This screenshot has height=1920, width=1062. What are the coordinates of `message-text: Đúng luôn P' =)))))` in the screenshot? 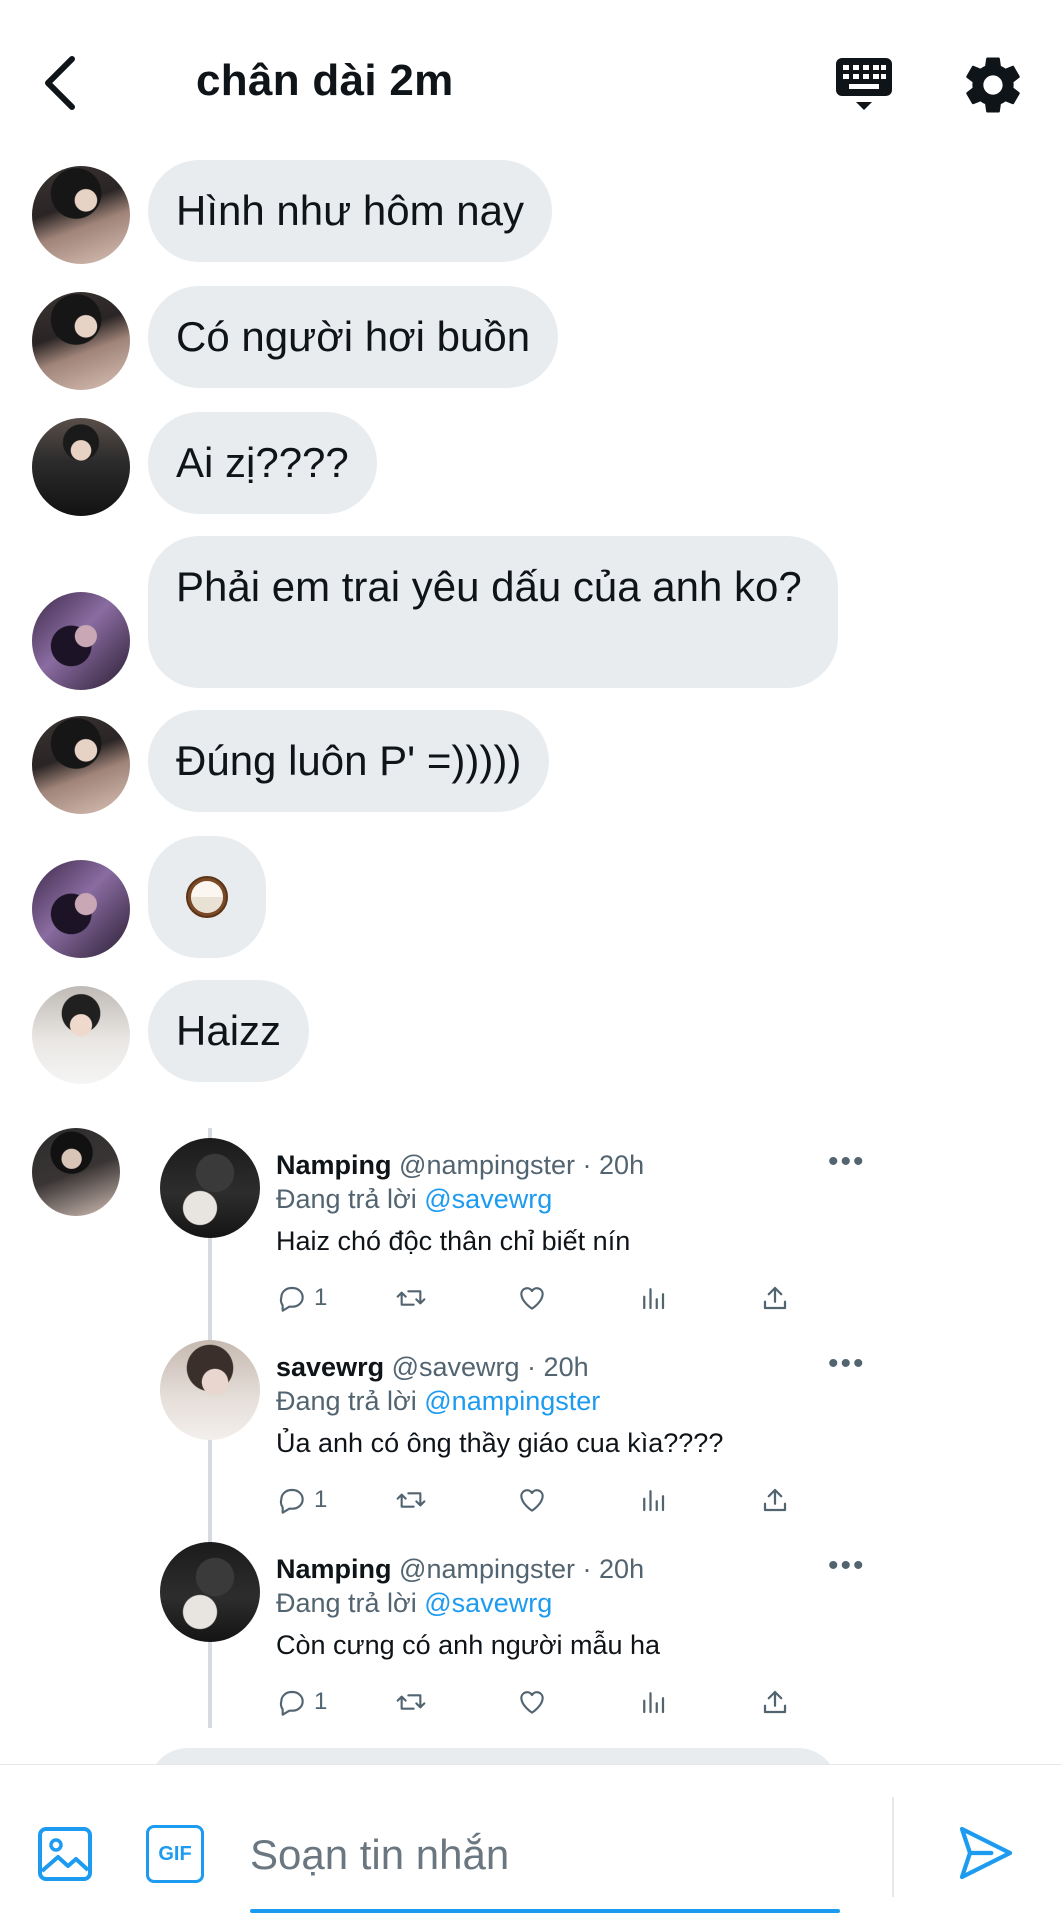 It's located at (349, 760).